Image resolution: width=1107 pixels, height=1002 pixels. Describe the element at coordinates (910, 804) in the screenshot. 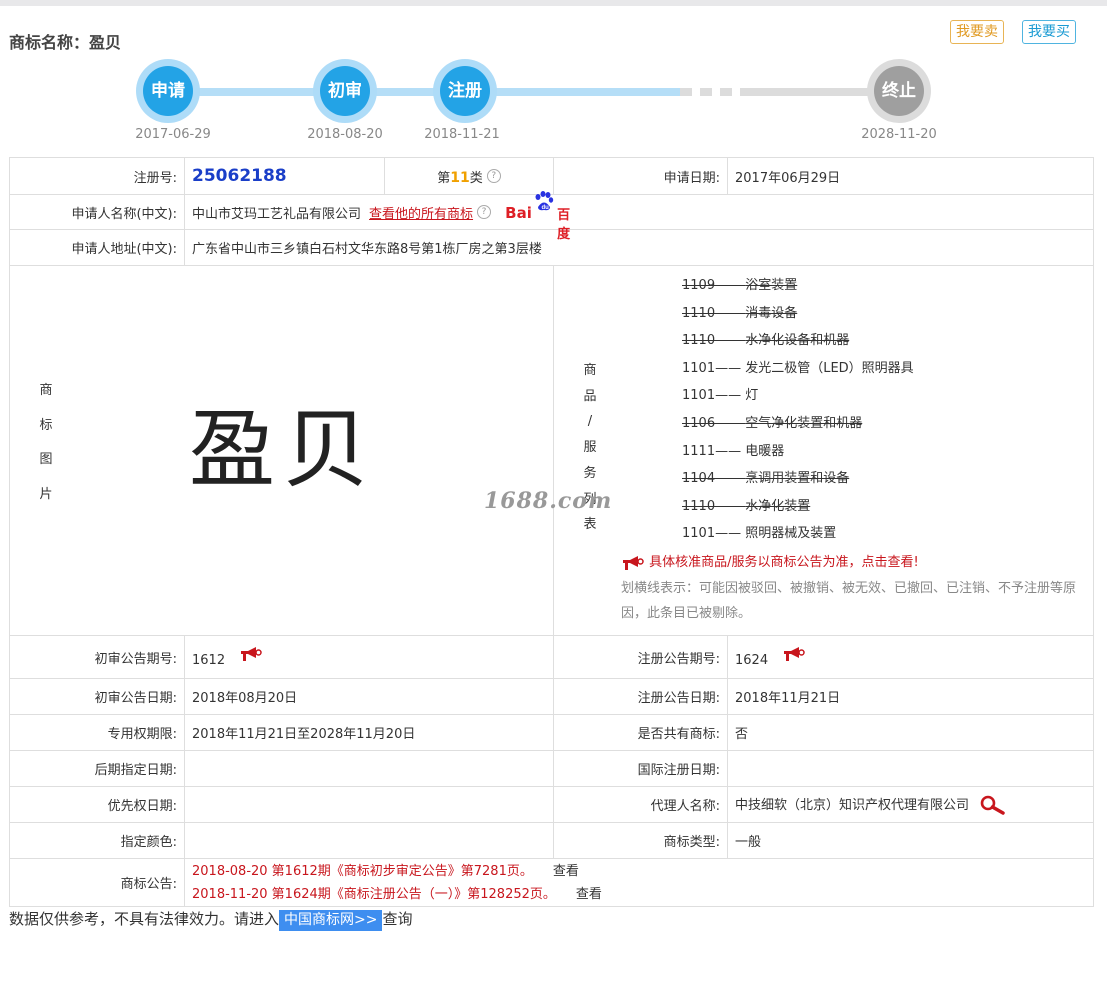

I see `agent-cell: 中技细软（北京）知识产权代理有限公司` at that location.